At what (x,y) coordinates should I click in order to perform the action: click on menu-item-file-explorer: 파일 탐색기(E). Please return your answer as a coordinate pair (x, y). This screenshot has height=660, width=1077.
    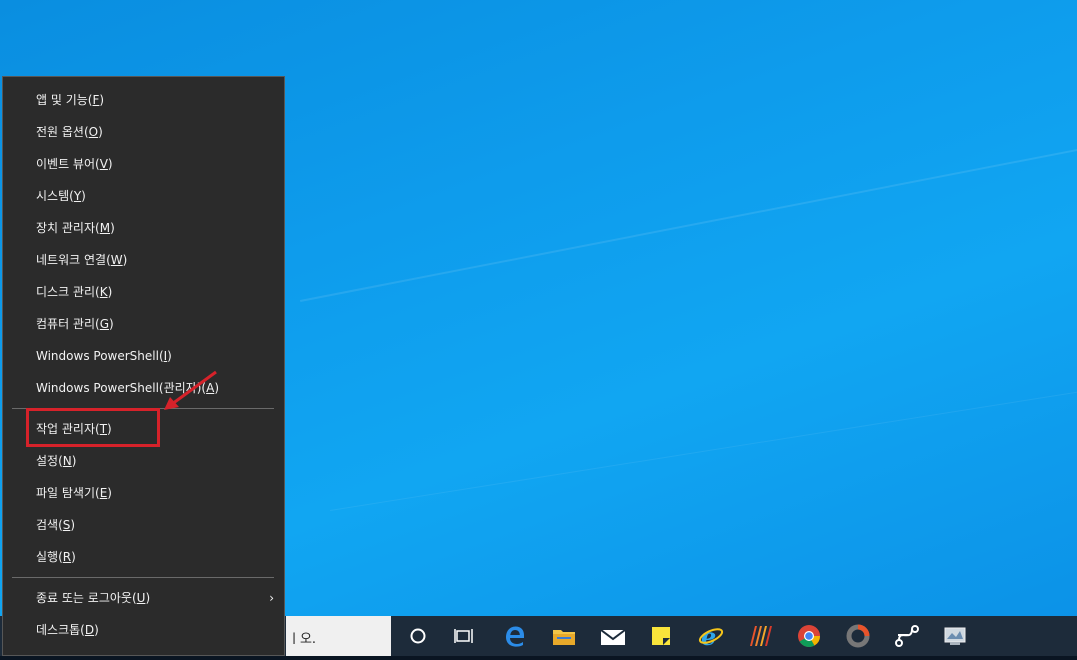
    Looking at the image, I should click on (143, 493).